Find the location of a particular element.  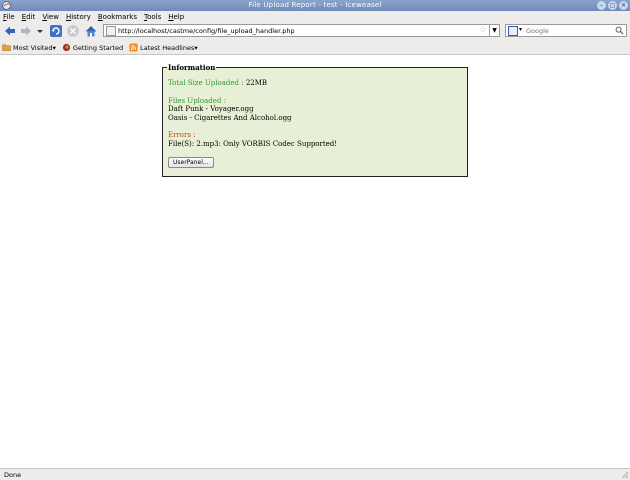

menu-help: Help is located at coordinates (176, 17).